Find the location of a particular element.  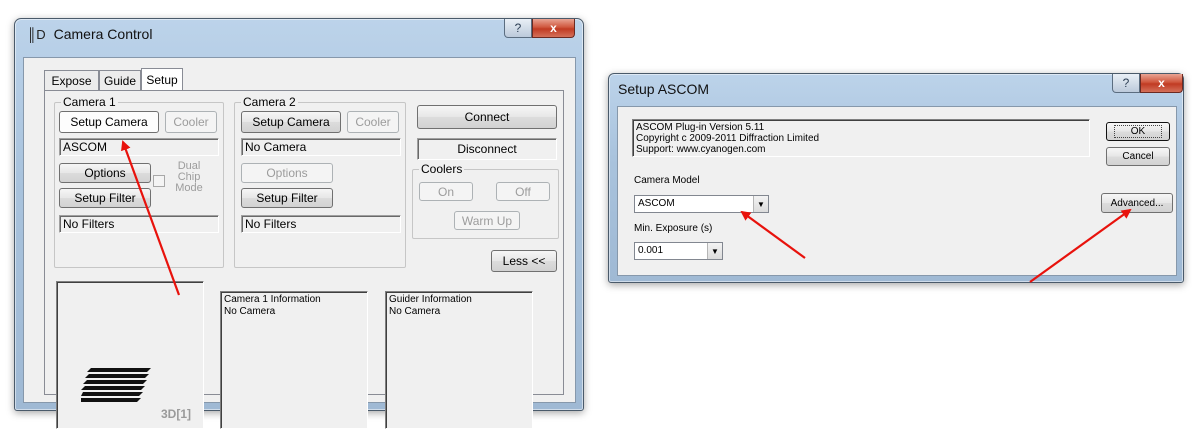

cooler-off-button: Off is located at coordinates (523, 191).